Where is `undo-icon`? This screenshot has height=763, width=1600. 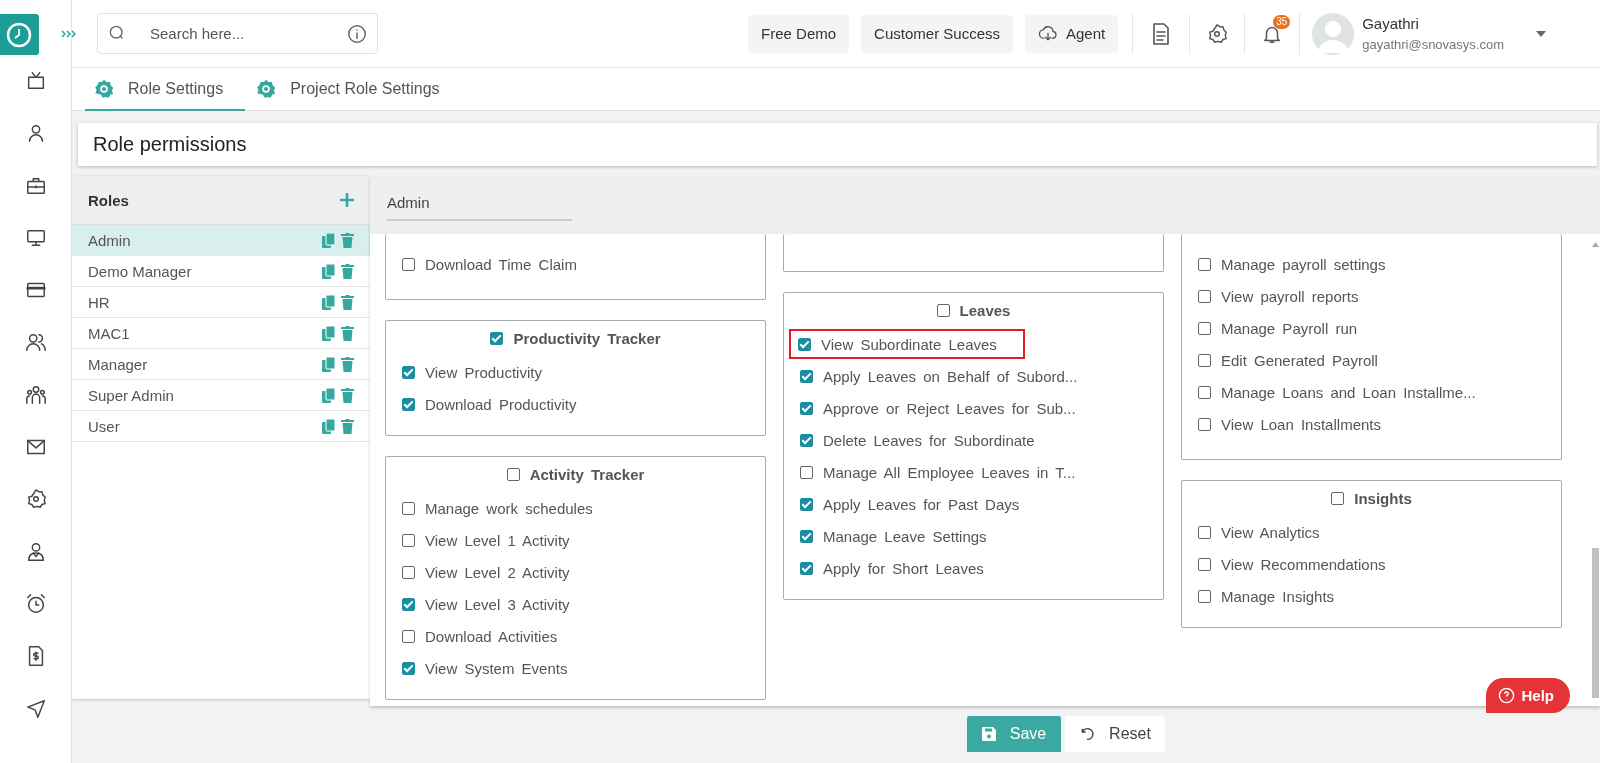 undo-icon is located at coordinates (1087, 734).